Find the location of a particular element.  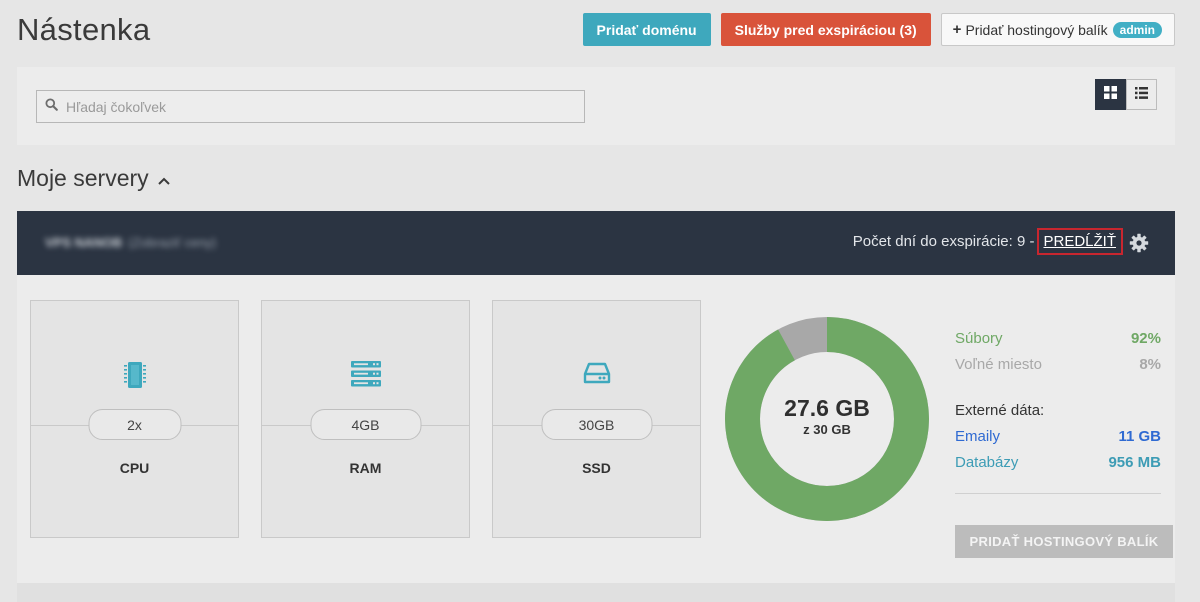

spec-label: SSD is located at coordinates (596, 468).